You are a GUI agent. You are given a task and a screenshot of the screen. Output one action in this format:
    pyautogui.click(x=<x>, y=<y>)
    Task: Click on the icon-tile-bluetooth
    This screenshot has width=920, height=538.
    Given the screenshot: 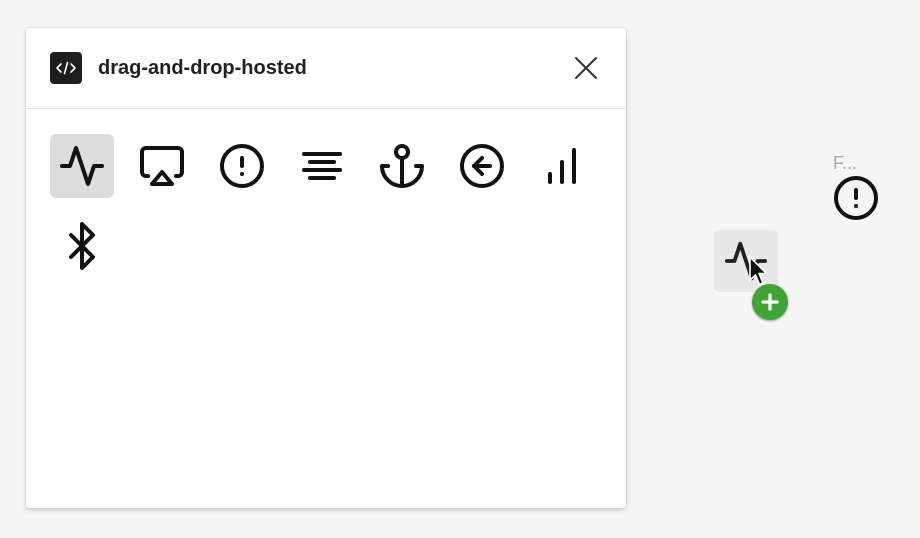 What is the action you would take?
    pyautogui.click(x=82, y=246)
    